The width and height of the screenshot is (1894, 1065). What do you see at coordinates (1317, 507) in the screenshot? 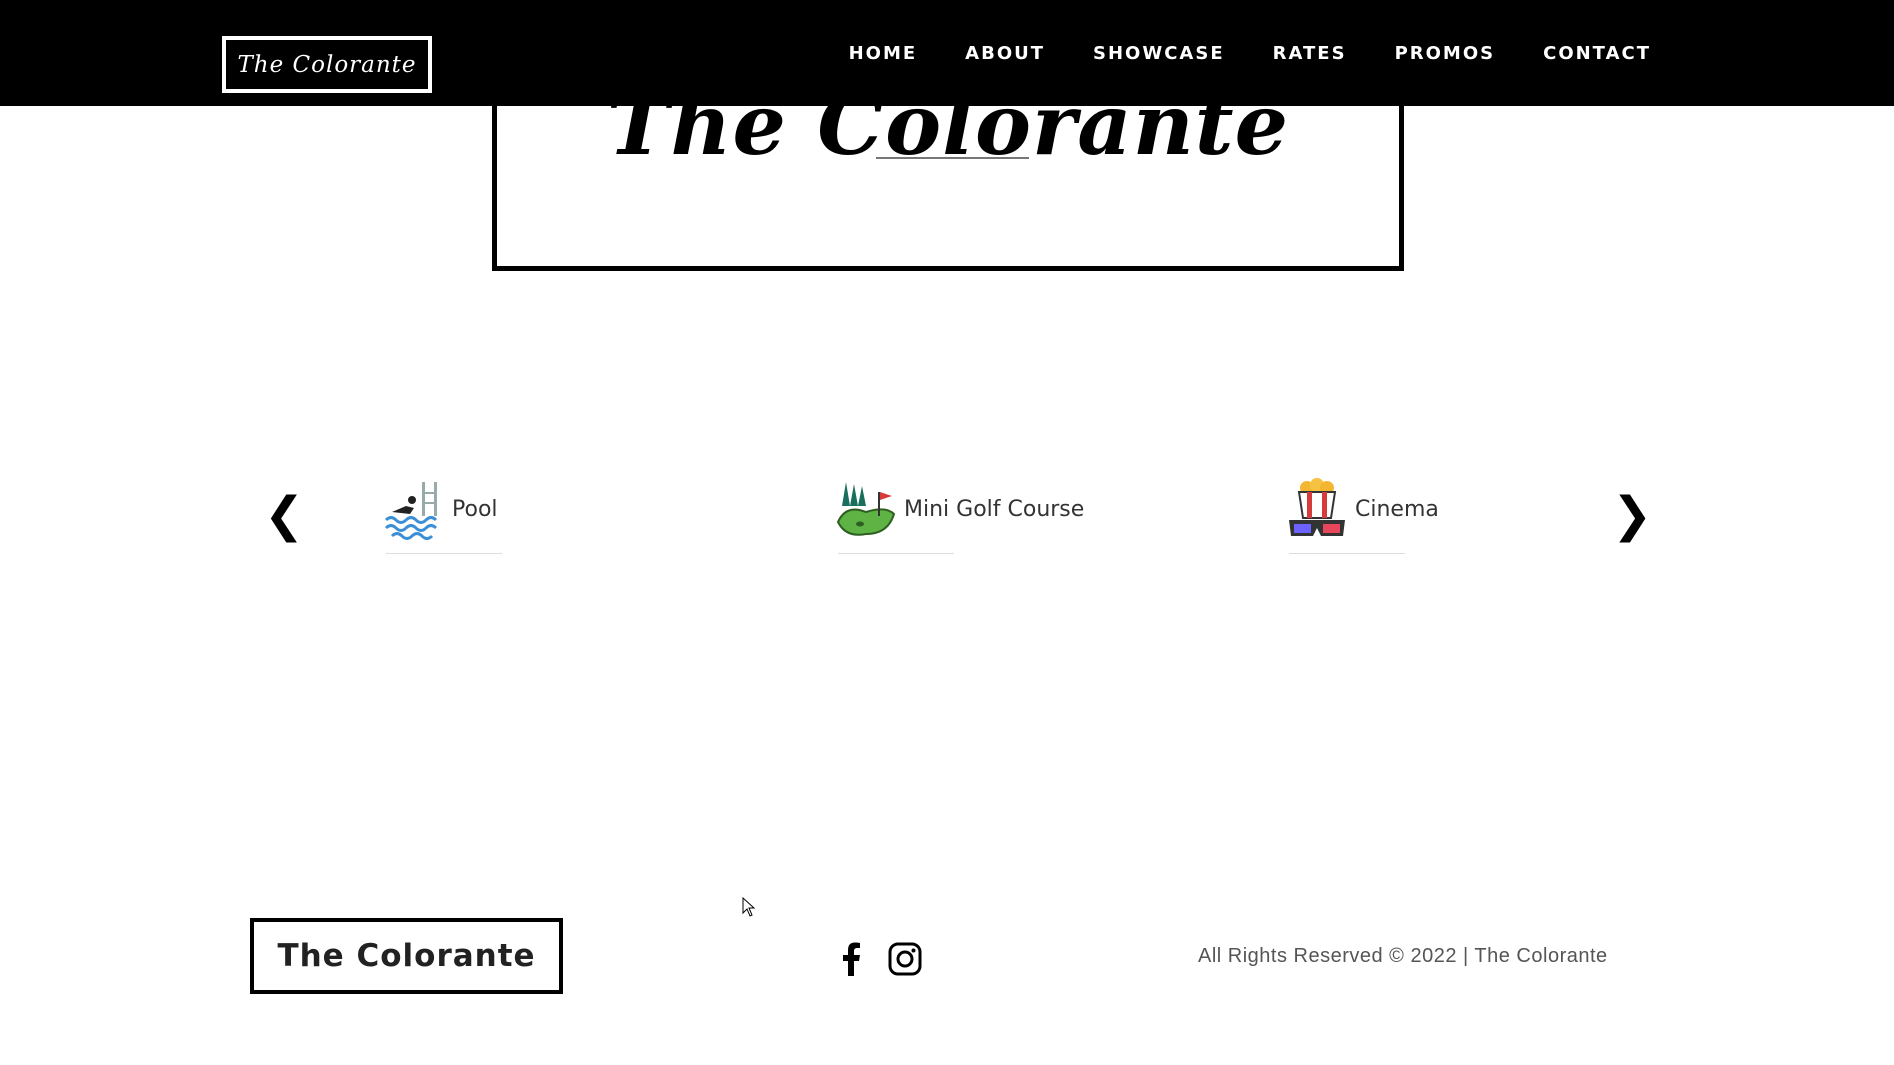
I see `cinema-icon` at bounding box center [1317, 507].